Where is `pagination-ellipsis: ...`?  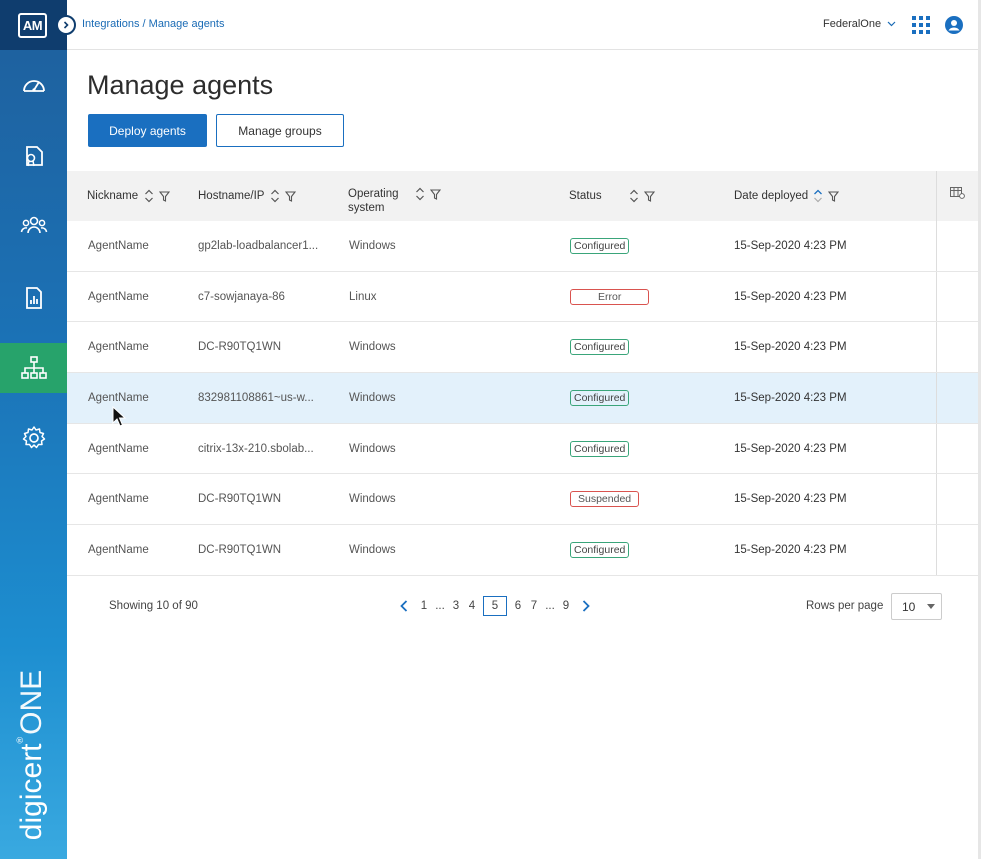
pagination-ellipsis: ... is located at coordinates (550, 606).